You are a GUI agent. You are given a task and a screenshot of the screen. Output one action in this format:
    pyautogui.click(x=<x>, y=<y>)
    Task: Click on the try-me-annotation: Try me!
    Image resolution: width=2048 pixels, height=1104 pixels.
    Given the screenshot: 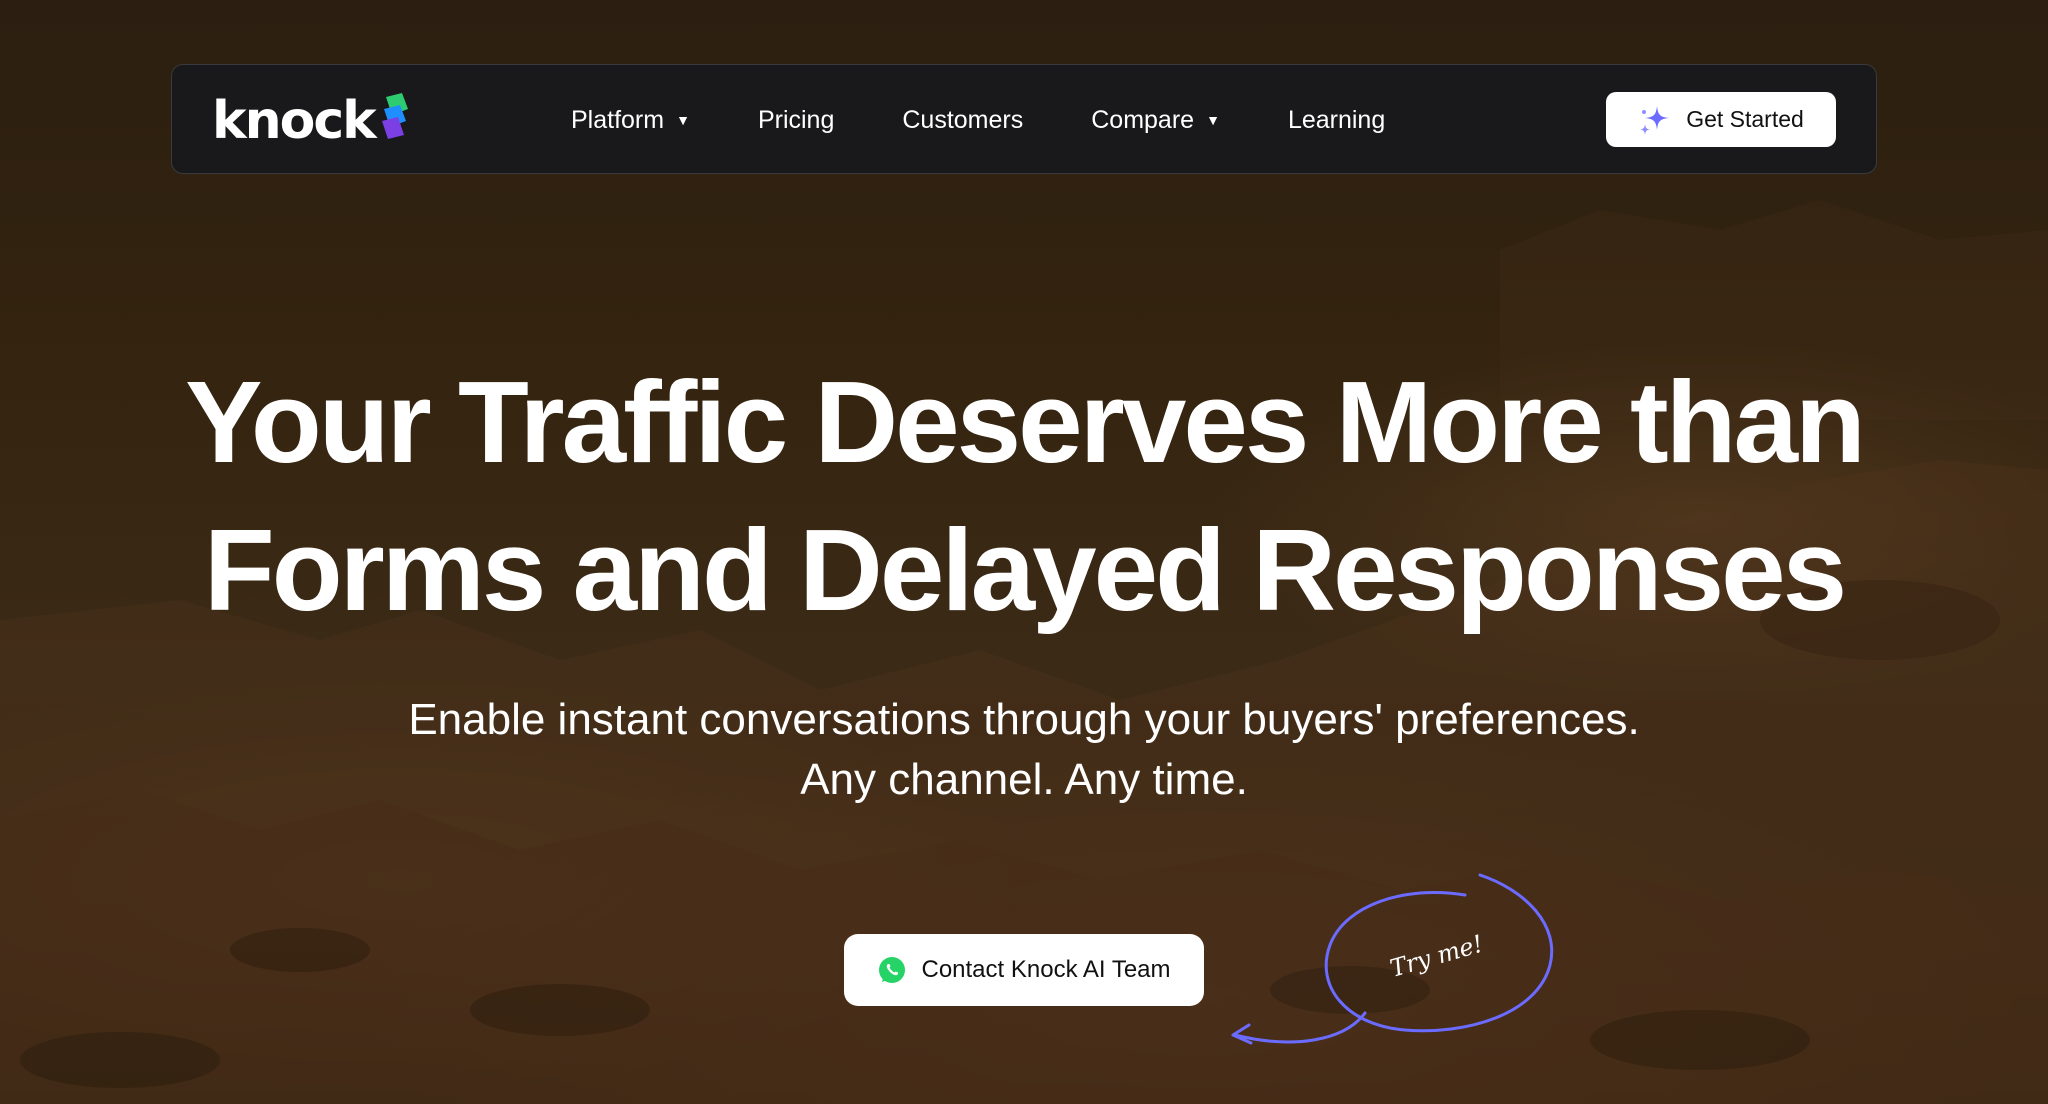 What is the action you would take?
    pyautogui.click(x=1392, y=959)
    